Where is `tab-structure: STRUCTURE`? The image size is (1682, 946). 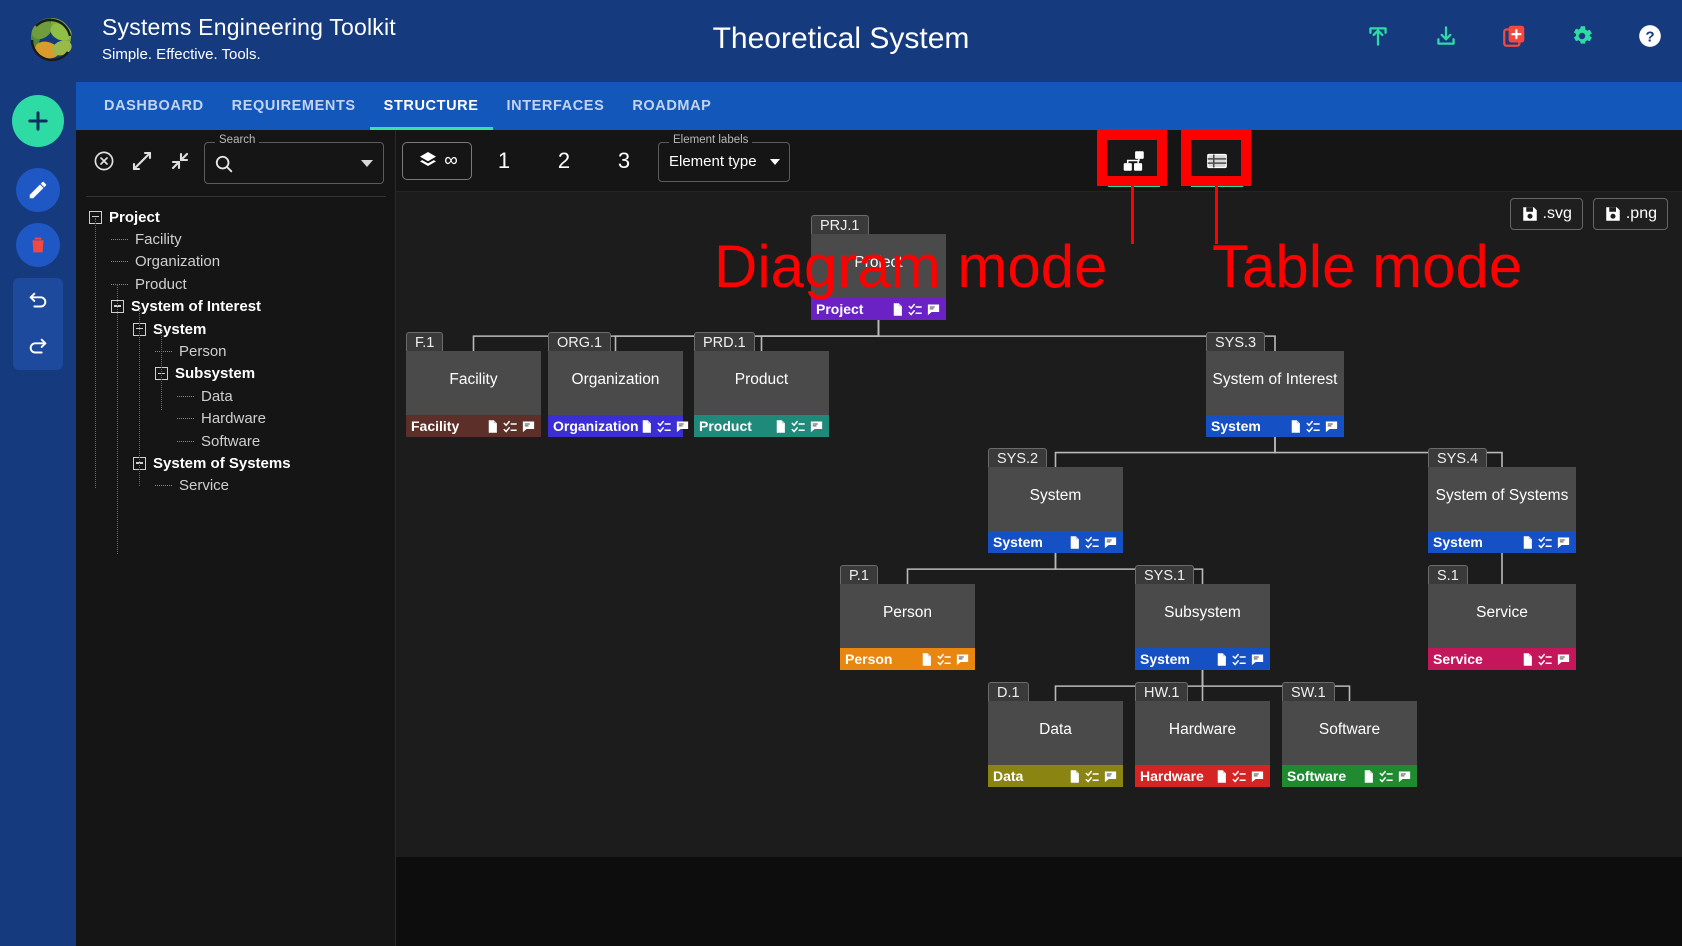 tab-structure: STRUCTURE is located at coordinates (431, 106).